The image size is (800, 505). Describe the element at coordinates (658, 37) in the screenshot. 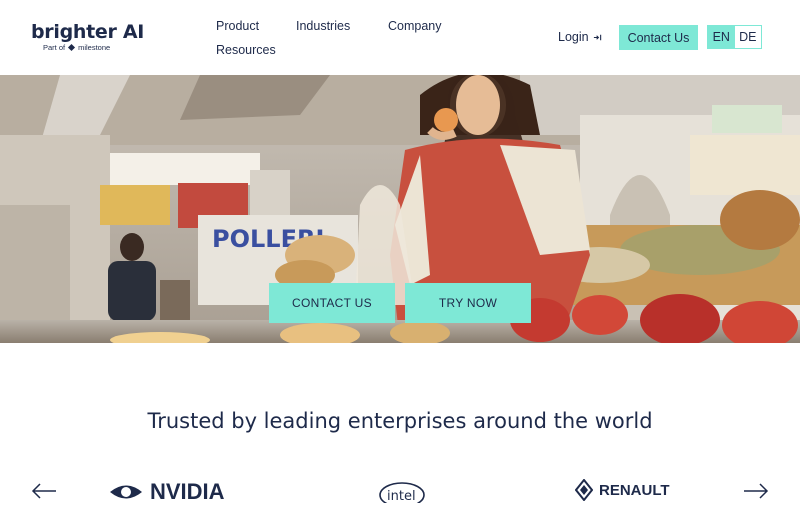

I see `contact-us-button: Contact Us` at that location.